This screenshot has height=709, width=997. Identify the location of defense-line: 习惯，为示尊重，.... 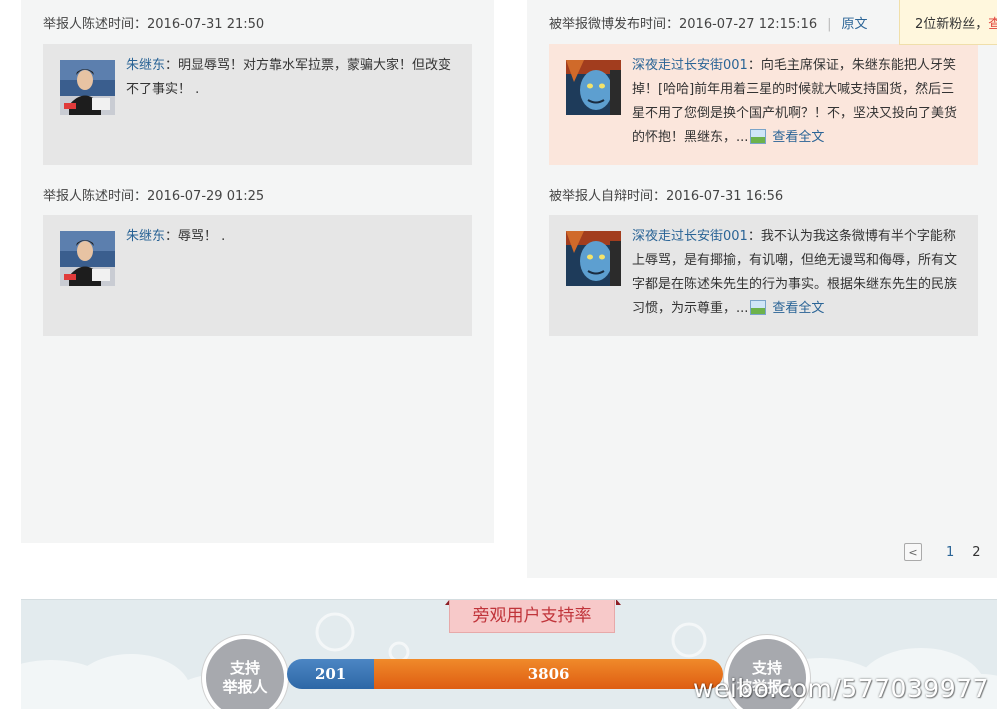
(690, 308).